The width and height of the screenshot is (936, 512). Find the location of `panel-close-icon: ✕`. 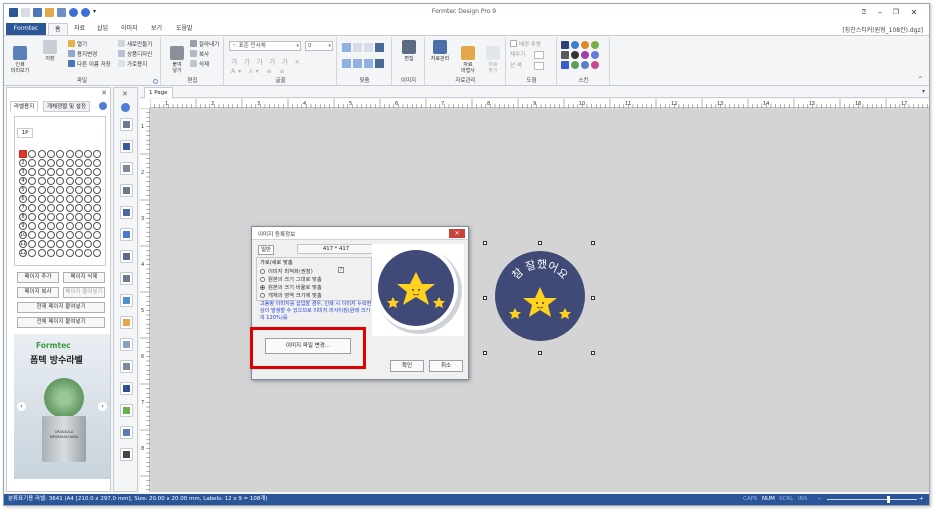

panel-close-icon: ✕ is located at coordinates (104, 93).